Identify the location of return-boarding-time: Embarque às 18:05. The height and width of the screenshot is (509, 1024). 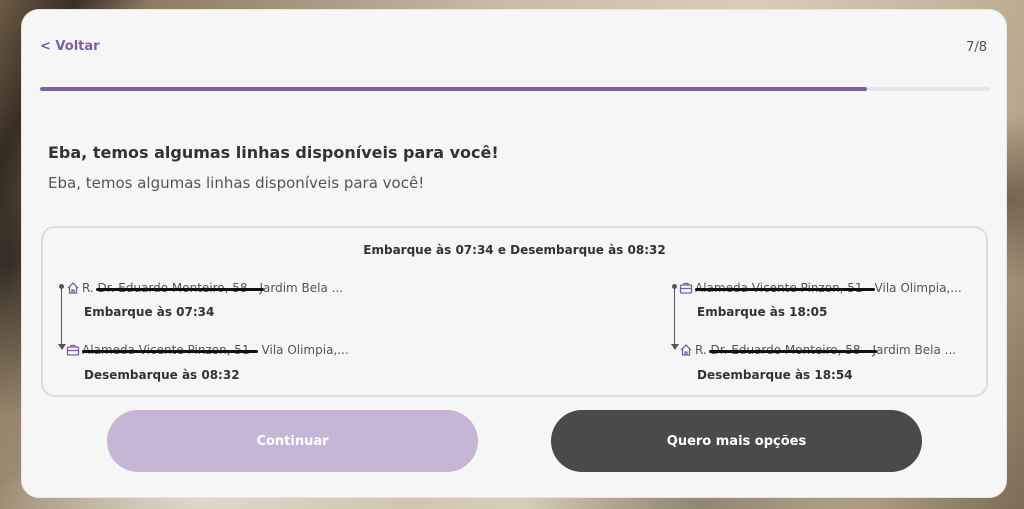
(762, 312).